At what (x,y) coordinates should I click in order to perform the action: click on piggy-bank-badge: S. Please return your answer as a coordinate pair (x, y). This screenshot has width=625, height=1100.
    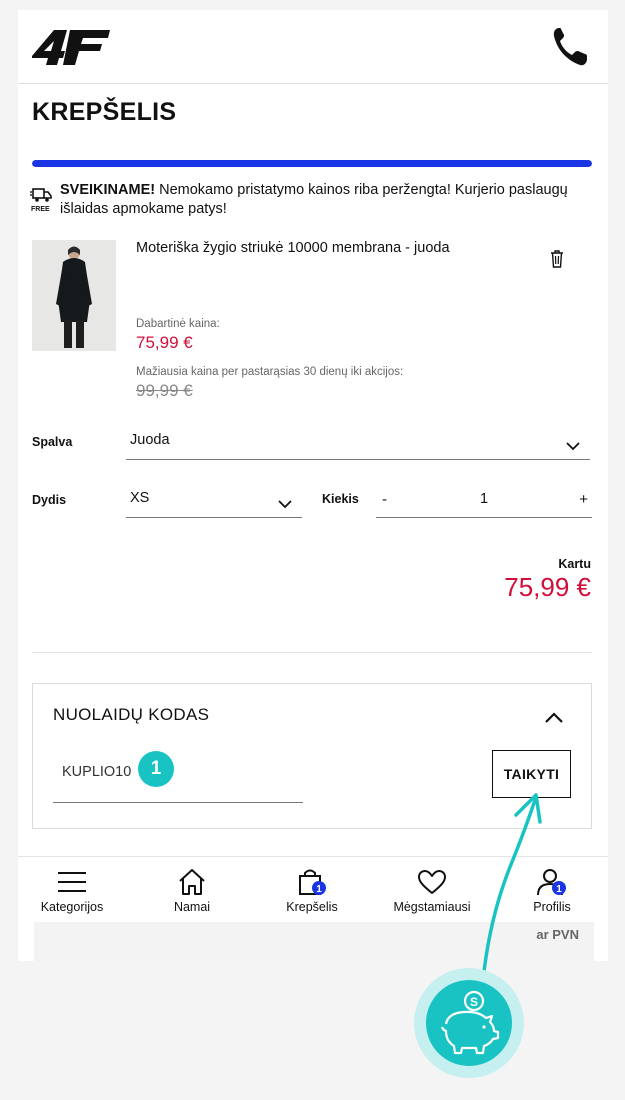
    Looking at the image, I should click on (469, 1023).